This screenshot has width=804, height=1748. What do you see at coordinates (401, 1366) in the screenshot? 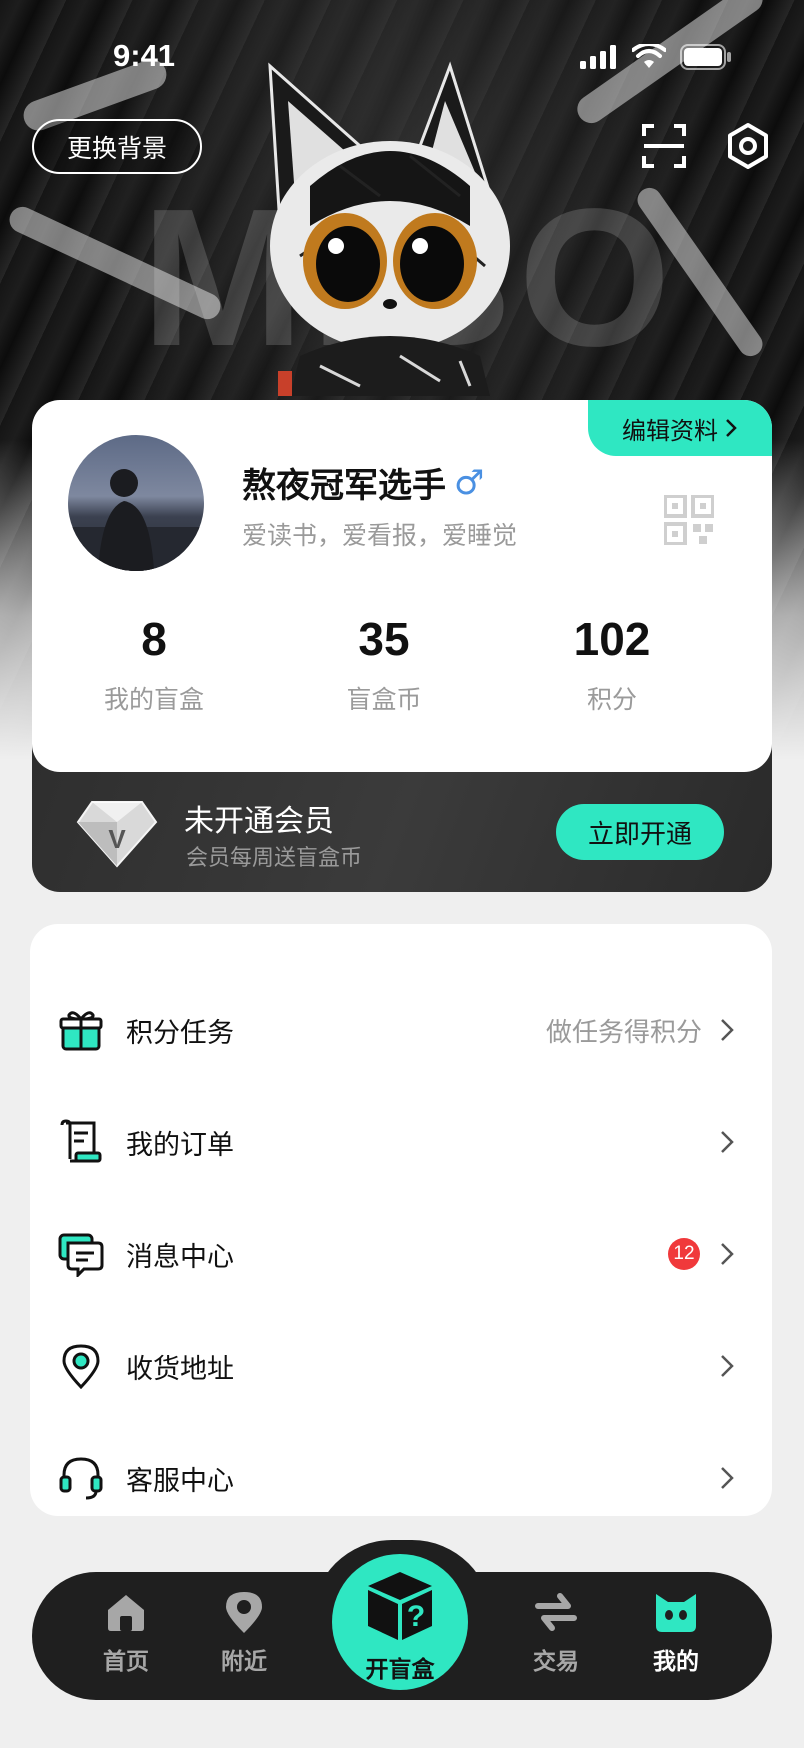
I see `menu-item-shipping-address: 收货地址` at bounding box center [401, 1366].